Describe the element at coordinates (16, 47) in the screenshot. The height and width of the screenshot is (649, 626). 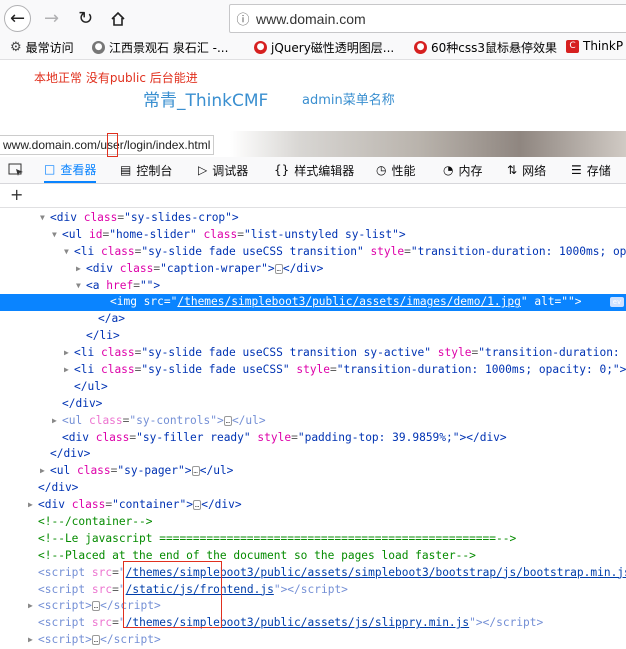
I see `gear-icon: ⚙` at that location.